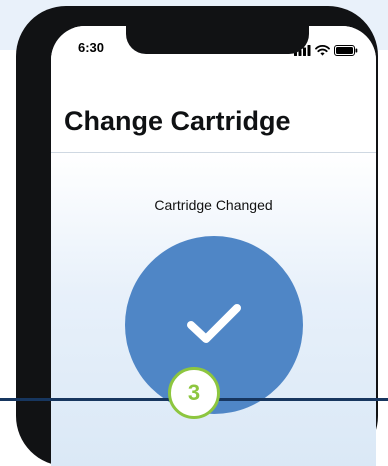  Describe the element at coordinates (177, 121) in the screenshot. I see `page-title: Change Cartridge` at that location.